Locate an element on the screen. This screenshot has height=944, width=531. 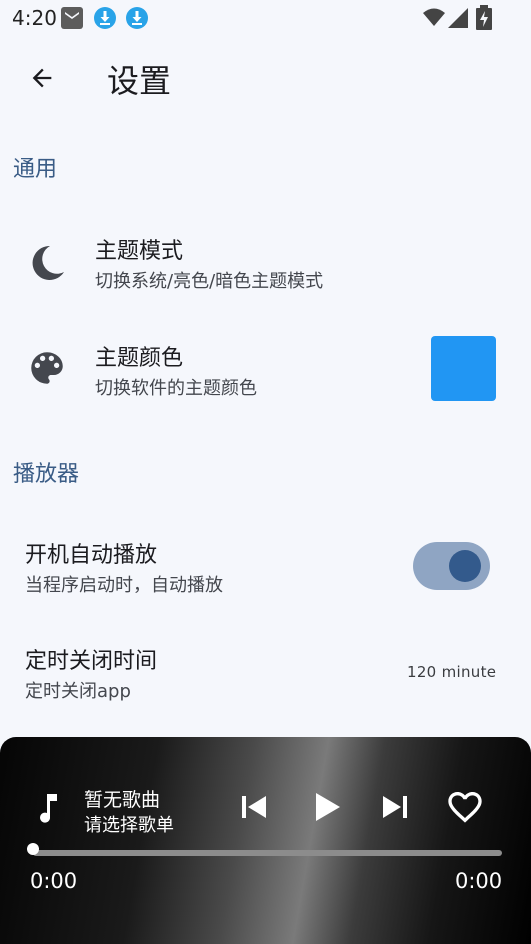
autoplay-subtitle: 当程序启动时，自动播放 is located at coordinates (124, 585).